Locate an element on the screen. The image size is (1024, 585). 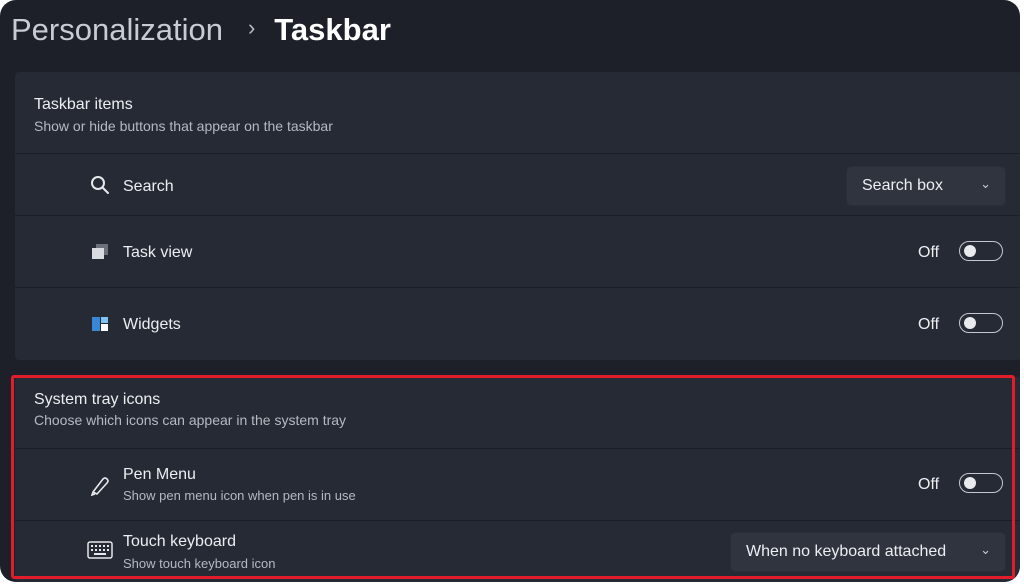
setting-row-task-view: Task view Off is located at coordinates (517, 251).